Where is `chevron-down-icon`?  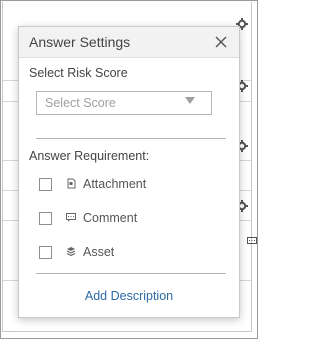 chevron-down-icon is located at coordinates (190, 100).